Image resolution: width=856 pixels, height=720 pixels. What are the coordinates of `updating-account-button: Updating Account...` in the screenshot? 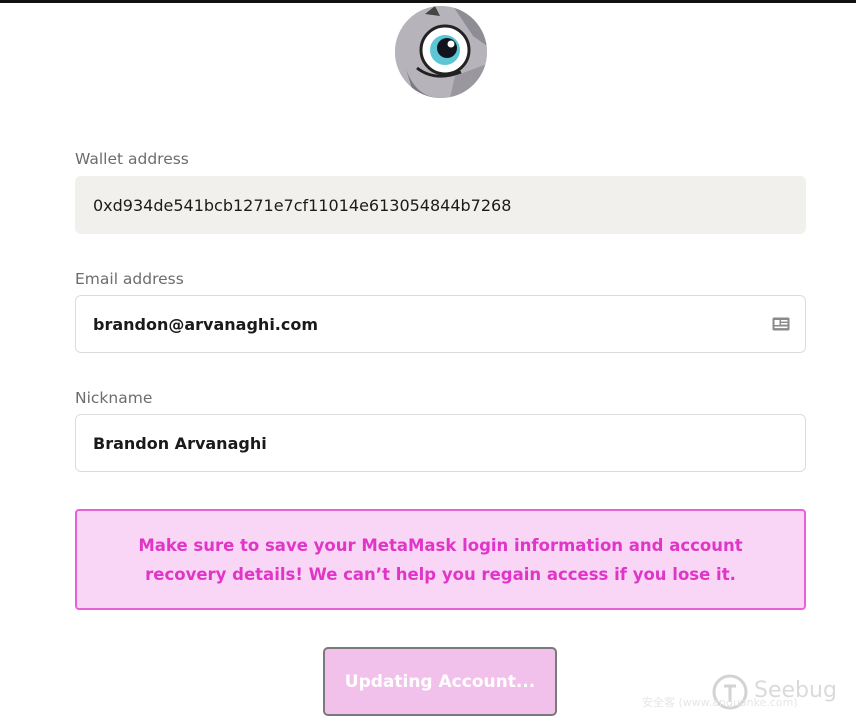 It's located at (440, 681).